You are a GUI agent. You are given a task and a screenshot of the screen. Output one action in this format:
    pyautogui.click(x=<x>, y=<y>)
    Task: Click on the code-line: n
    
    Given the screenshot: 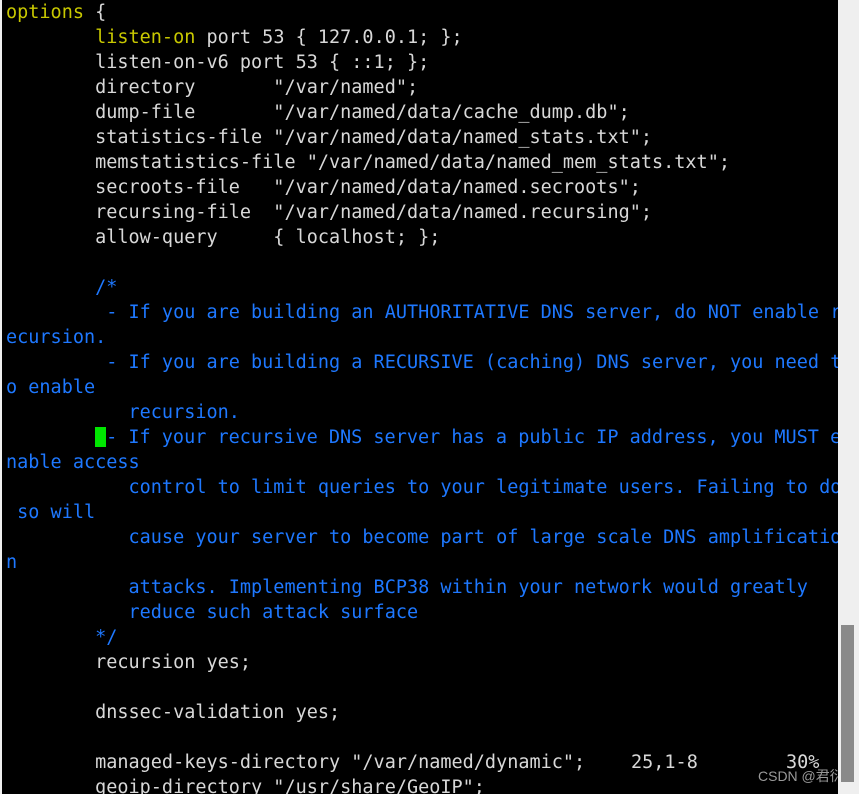 What is the action you would take?
    pyautogui.click(x=422, y=562)
    